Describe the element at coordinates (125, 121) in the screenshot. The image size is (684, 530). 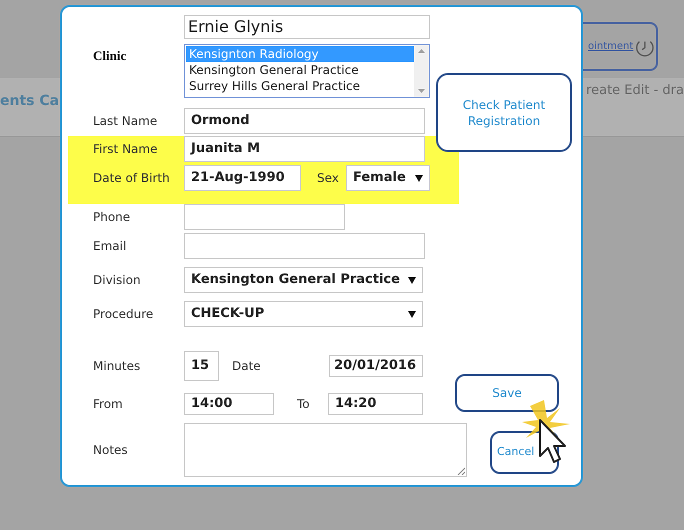
I see `field-label: Last Name` at that location.